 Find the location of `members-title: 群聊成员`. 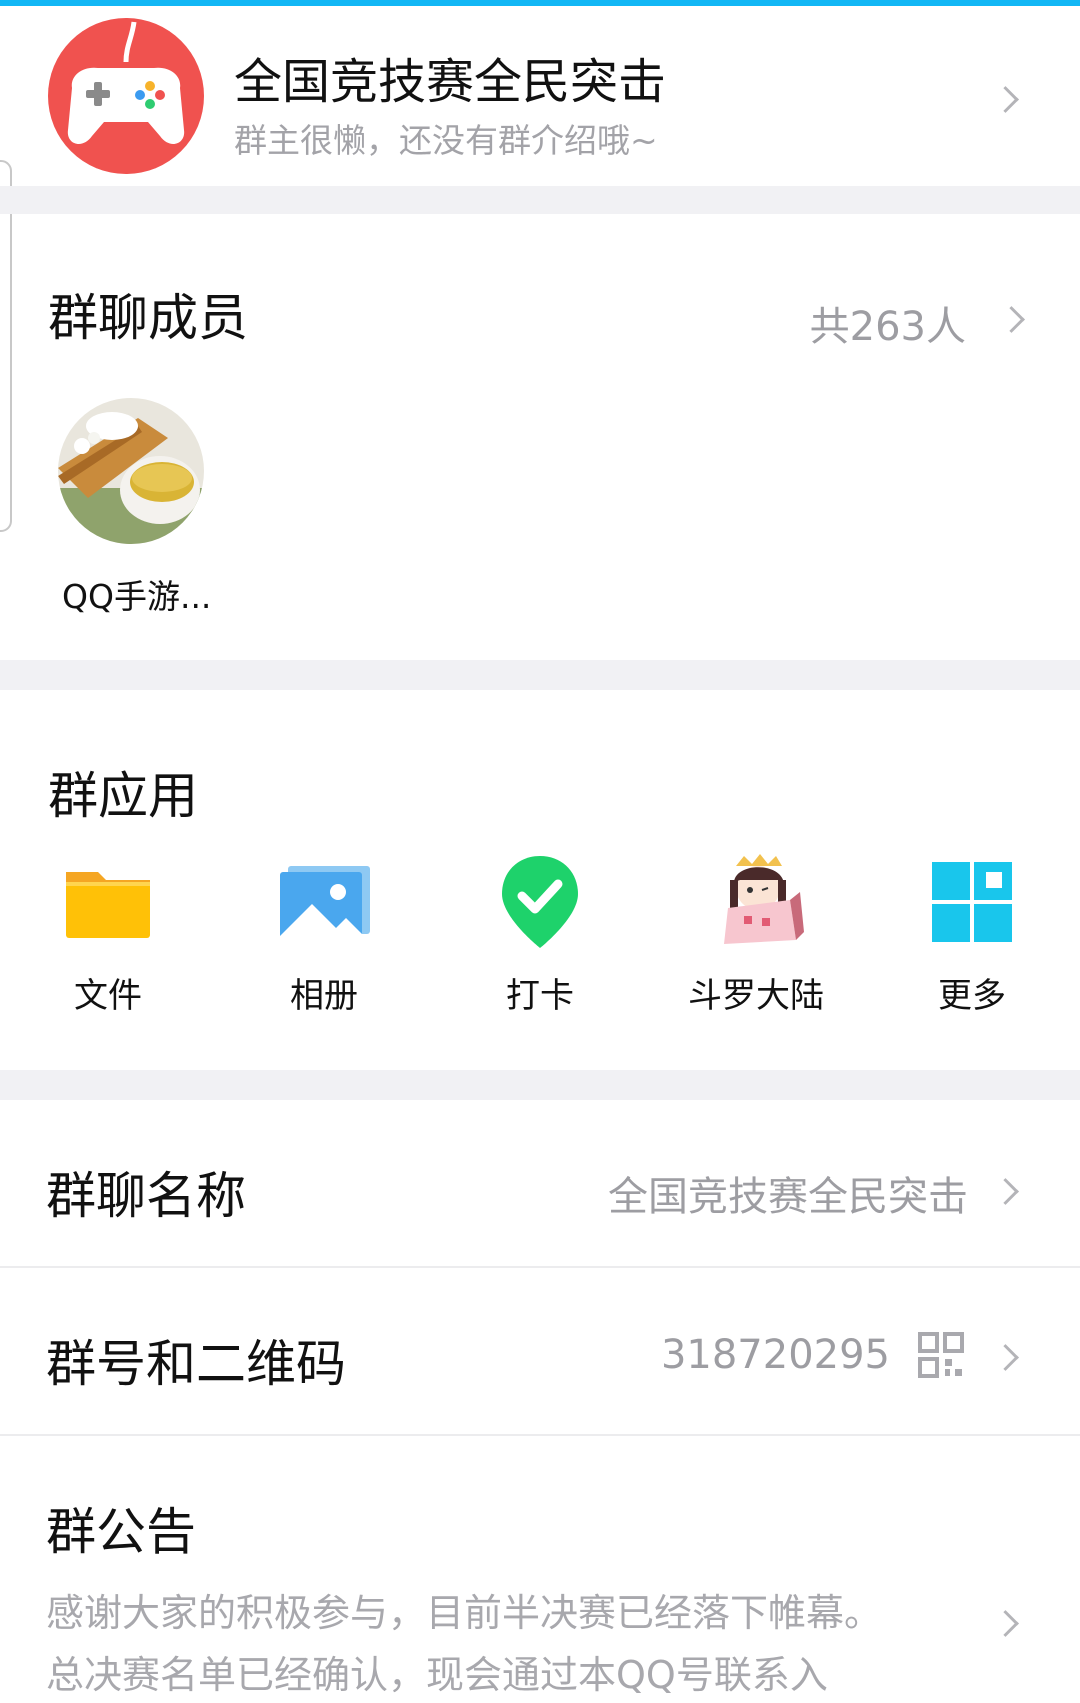

members-title: 群聊成员 is located at coordinates (148, 318).